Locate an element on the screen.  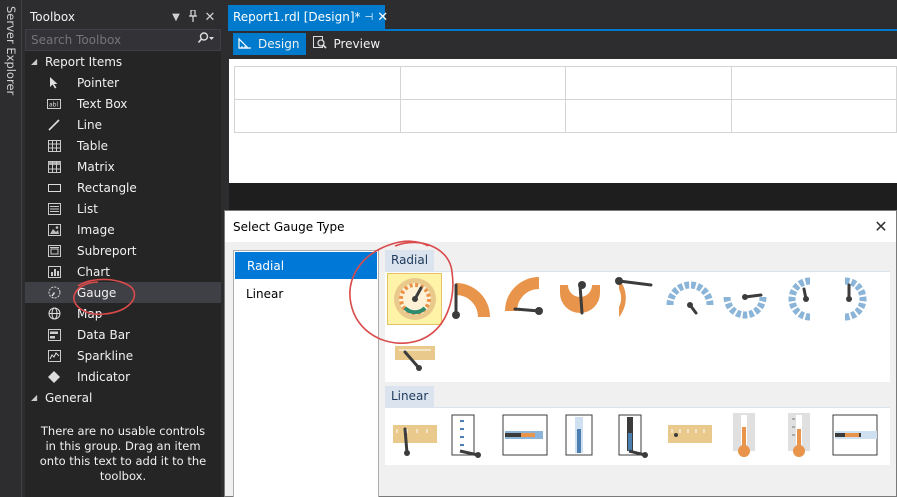
server-explorer-strip: Server Explorer is located at coordinates (11, 248).